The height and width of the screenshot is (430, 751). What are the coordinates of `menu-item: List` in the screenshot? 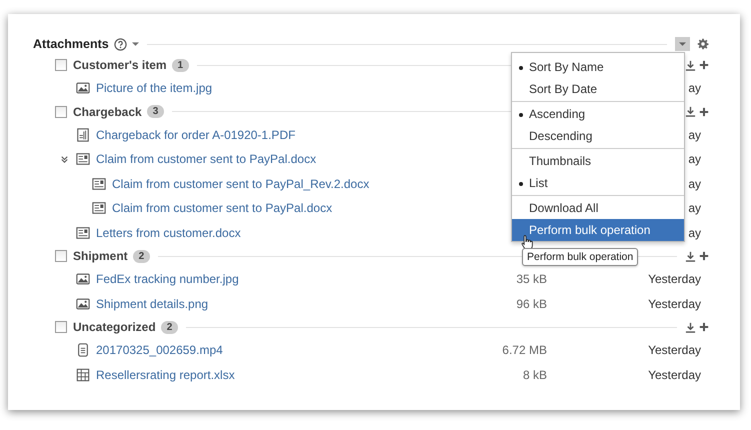 It's located at (598, 183).